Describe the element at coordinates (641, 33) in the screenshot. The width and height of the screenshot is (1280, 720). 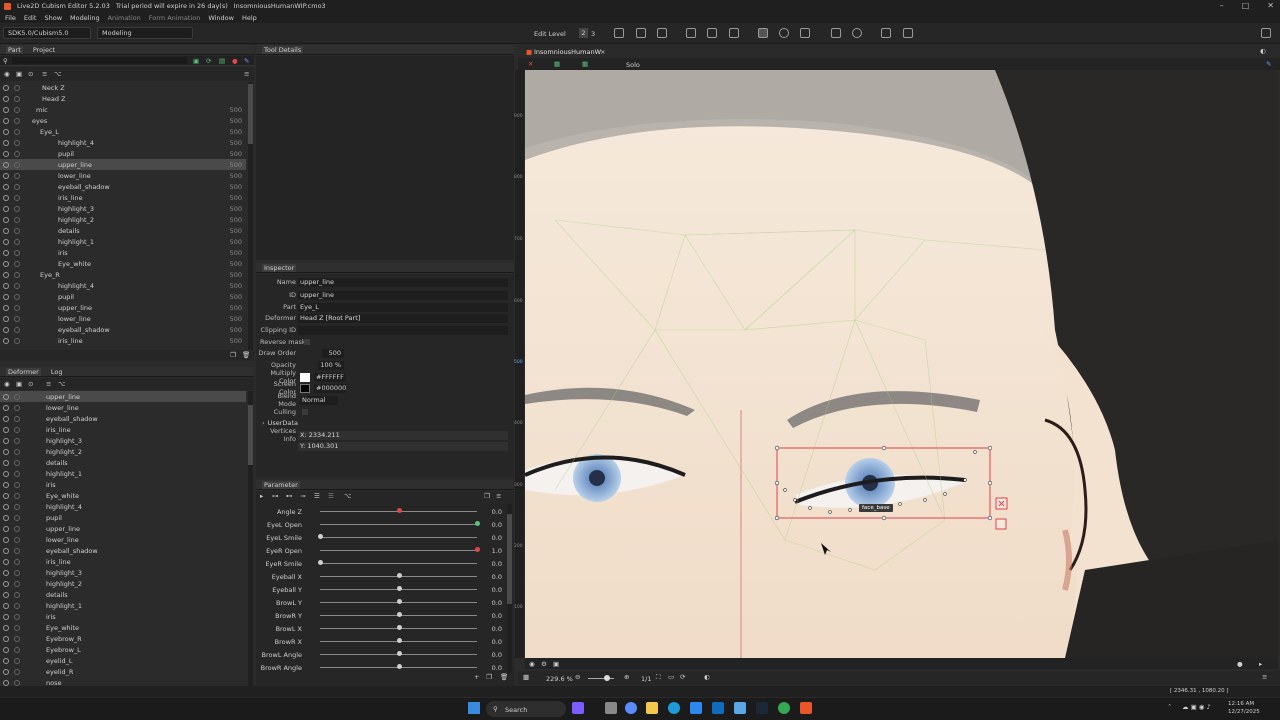
I see `deform-tool-icon` at that location.